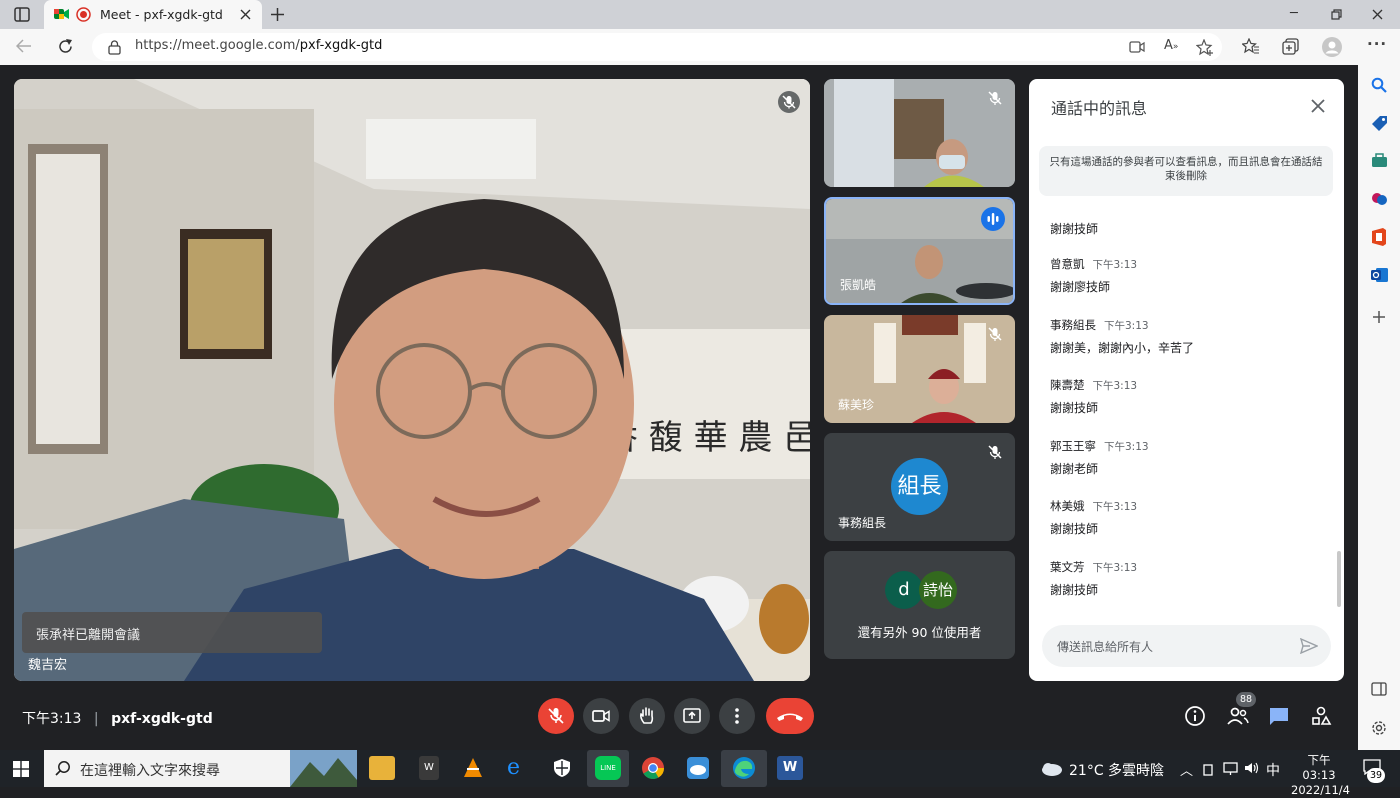 The height and width of the screenshot is (798, 1400). What do you see at coordinates (1208, 769) in the screenshot?
I see `usb-device-icon` at bounding box center [1208, 769].